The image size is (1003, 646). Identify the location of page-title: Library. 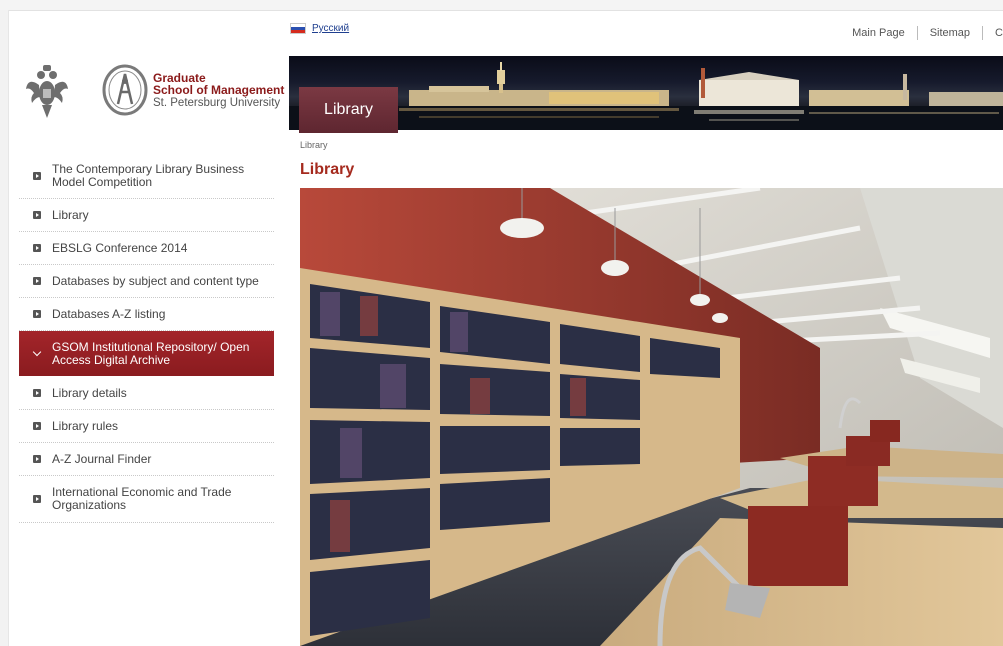
(327, 169).